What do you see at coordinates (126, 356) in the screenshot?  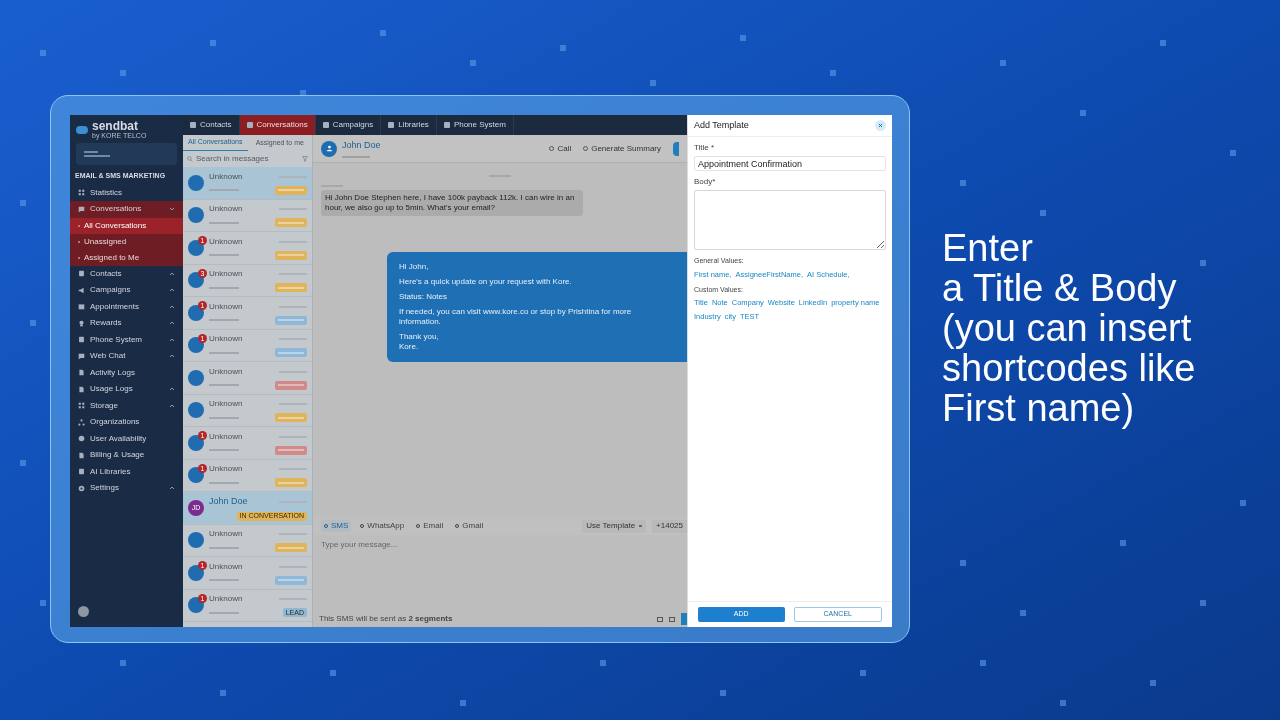 I see `sidebar-item: Web Chat` at bounding box center [126, 356].